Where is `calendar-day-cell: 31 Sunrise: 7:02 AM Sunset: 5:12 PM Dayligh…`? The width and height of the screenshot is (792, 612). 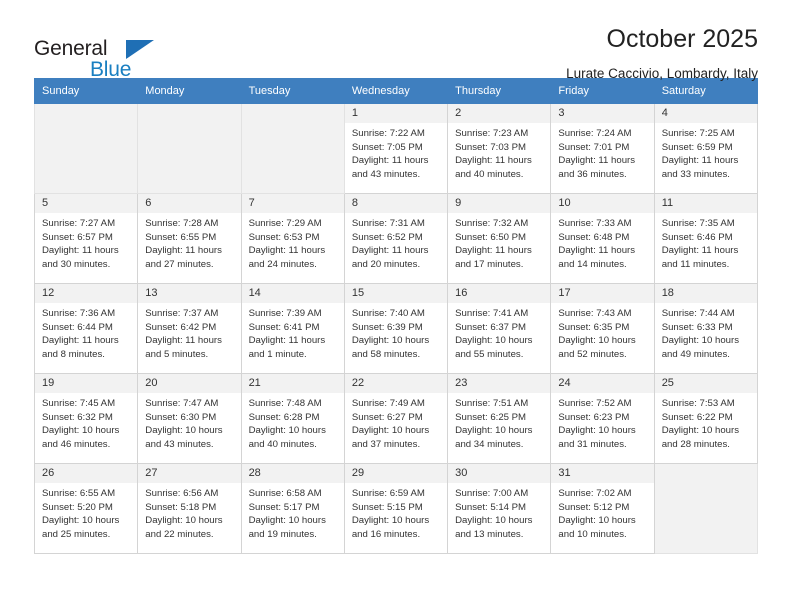 calendar-day-cell: 31 Sunrise: 7:02 AM Sunset: 5:12 PM Dayligh… is located at coordinates (602, 508).